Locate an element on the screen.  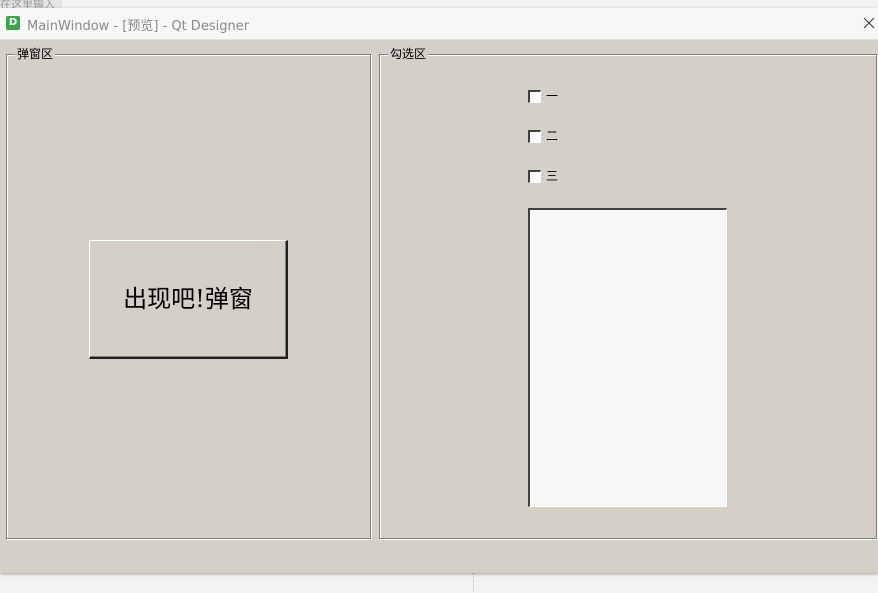
show-popup-button: 出现吧!弹窗 is located at coordinates (188, 299).